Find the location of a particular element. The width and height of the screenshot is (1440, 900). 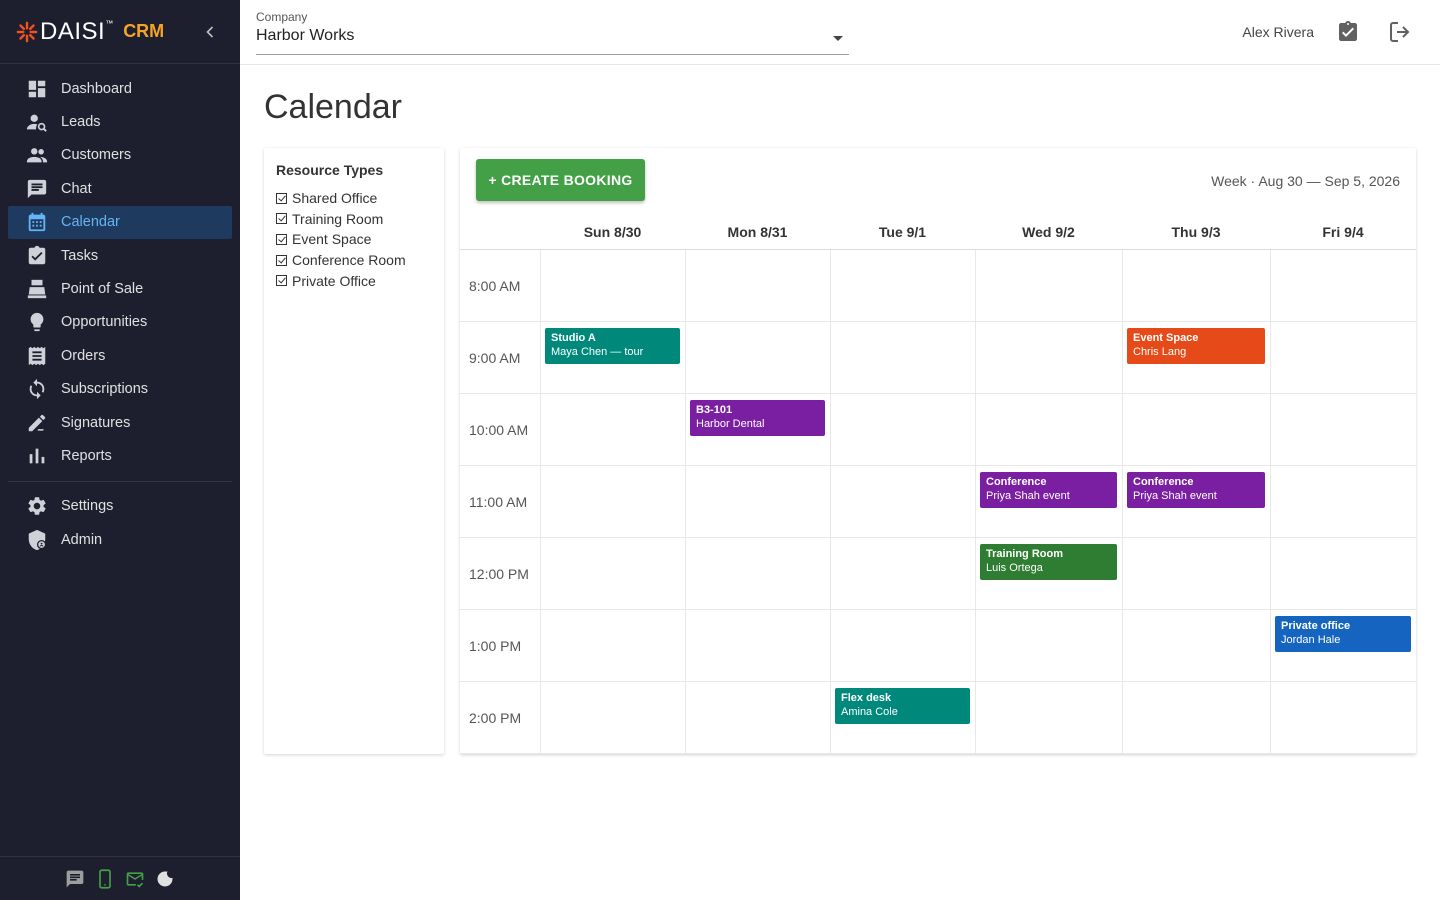

sidebar-item-tasks: Tasks is located at coordinates (120, 255).